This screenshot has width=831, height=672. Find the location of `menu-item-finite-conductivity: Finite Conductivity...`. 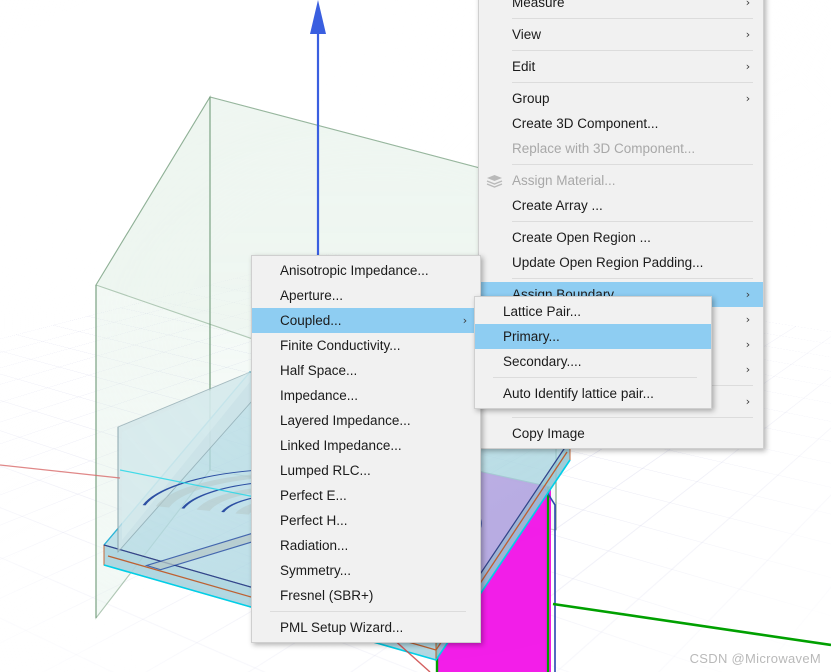

menu-item-finite-conductivity: Finite Conductivity... is located at coordinates (366, 345).